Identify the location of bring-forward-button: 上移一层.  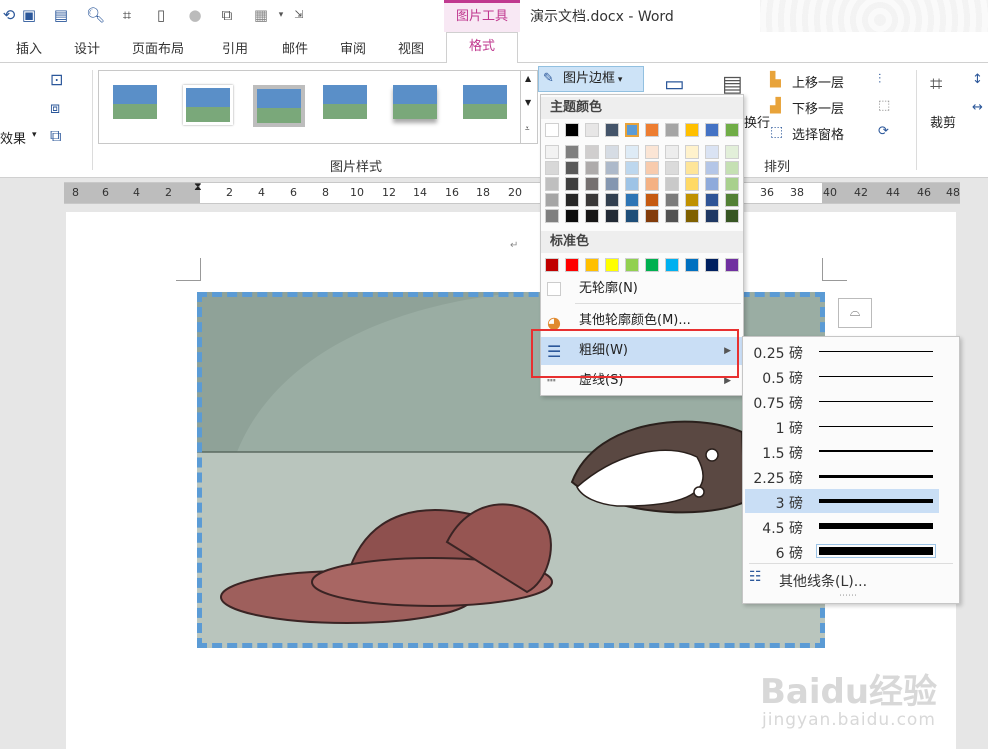
(818, 81).